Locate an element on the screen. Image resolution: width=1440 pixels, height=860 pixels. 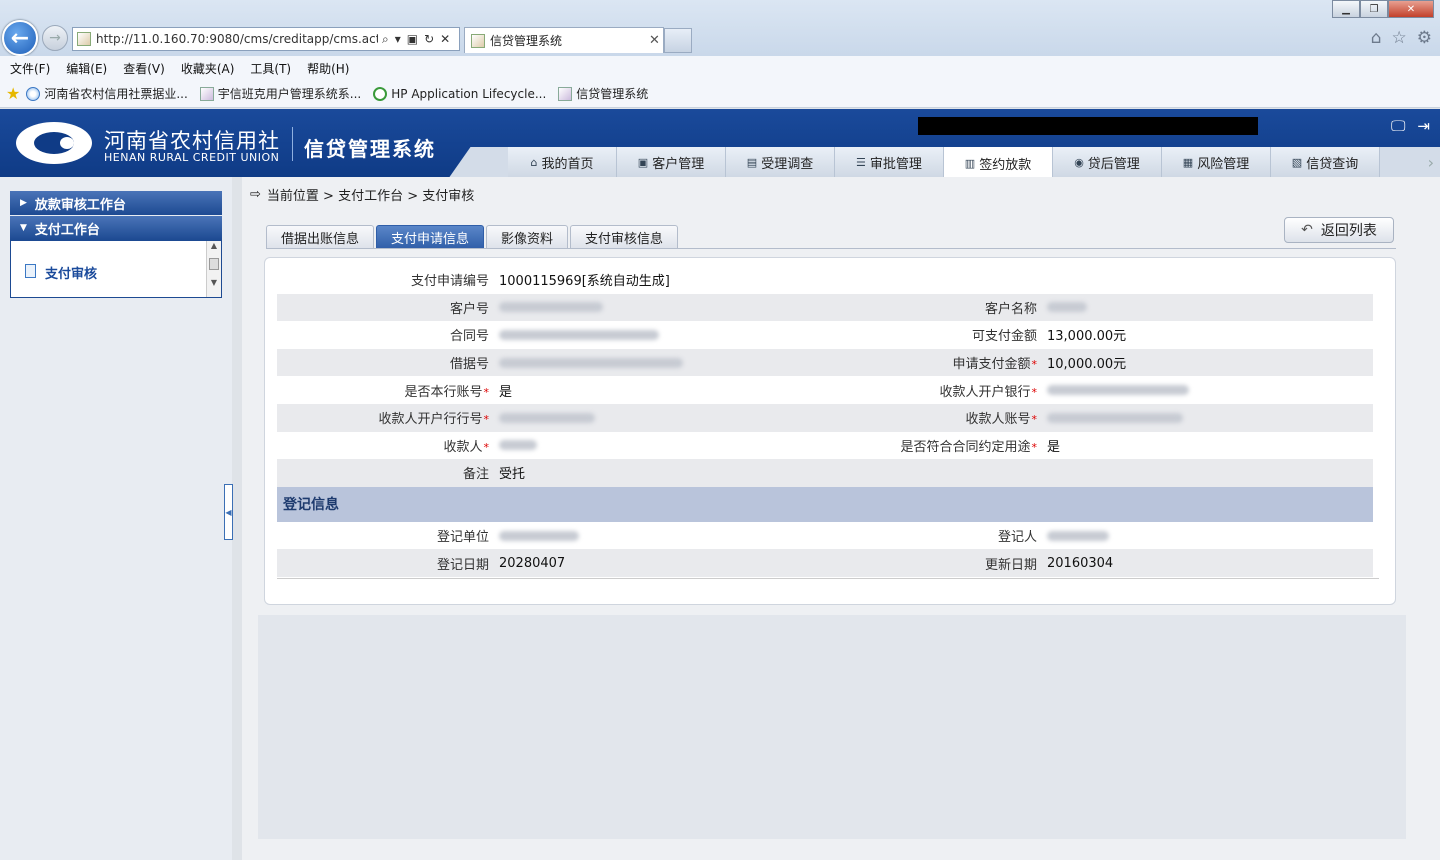
sidebar-group-loan-review: ▶ 放款审核工作台 is located at coordinates (116, 203).